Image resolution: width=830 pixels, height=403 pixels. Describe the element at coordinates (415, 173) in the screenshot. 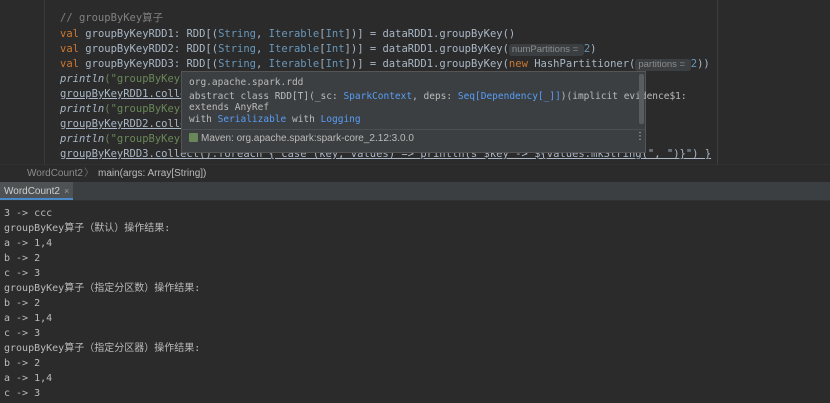

I see `breadcrumb: WordCount2 〉 main(args: Array[String])` at that location.